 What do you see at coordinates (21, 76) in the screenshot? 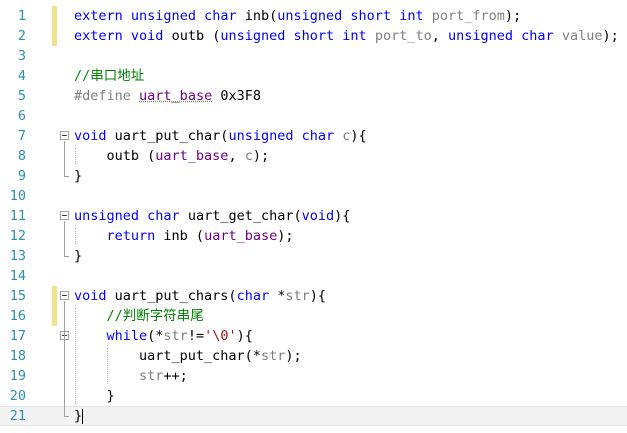
I see `line-number: 4` at bounding box center [21, 76].